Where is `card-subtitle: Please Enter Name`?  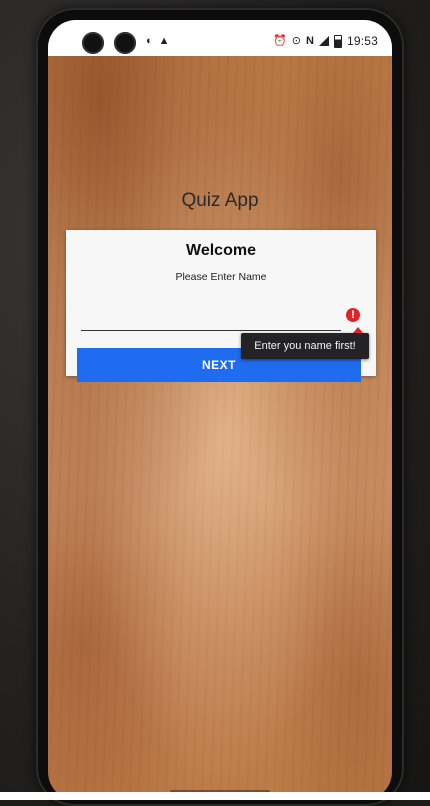
card-subtitle: Please Enter Name is located at coordinates (221, 277).